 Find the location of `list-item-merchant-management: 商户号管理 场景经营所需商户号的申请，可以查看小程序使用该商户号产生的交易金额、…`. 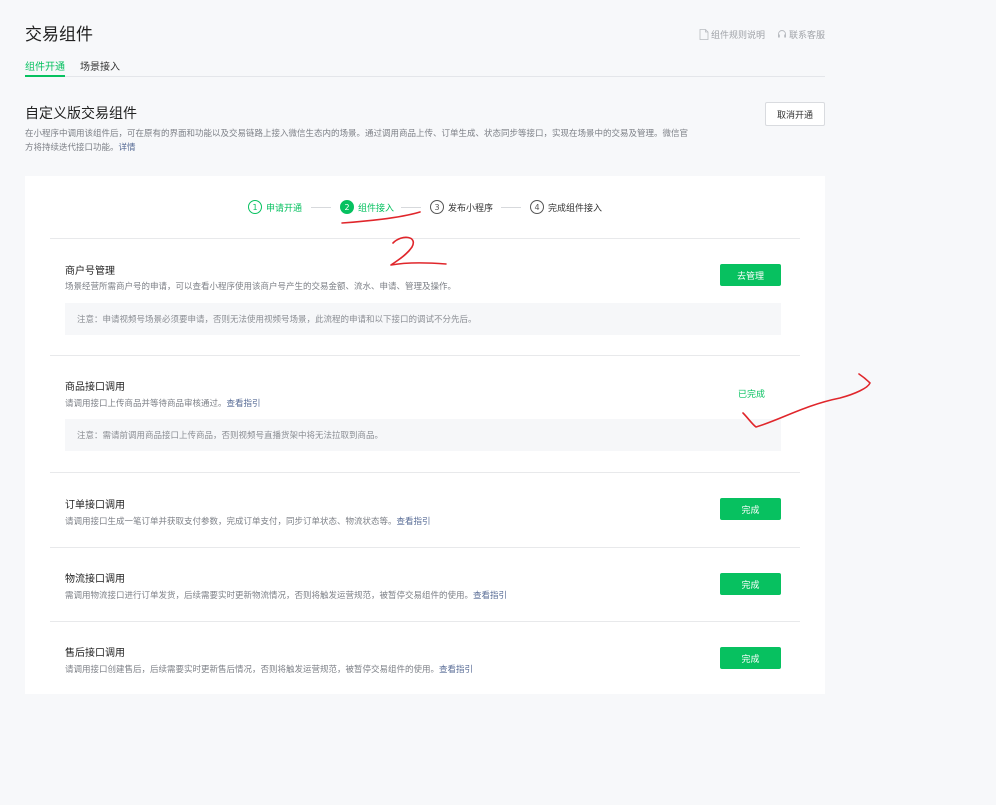

list-item-merchant-management: 商户号管理 场景经营所需商户号的申请，可以查看小程序使用该商户号产生的交易金额、… is located at coordinates (425, 296).